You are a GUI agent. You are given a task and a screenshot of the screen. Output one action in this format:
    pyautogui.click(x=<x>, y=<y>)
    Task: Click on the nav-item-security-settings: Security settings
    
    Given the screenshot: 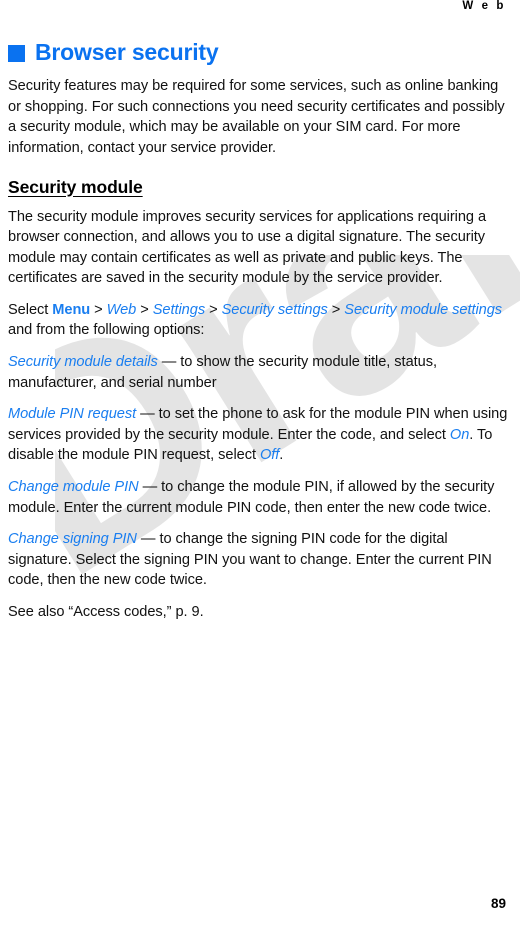 What is the action you would take?
    pyautogui.click(x=274, y=309)
    